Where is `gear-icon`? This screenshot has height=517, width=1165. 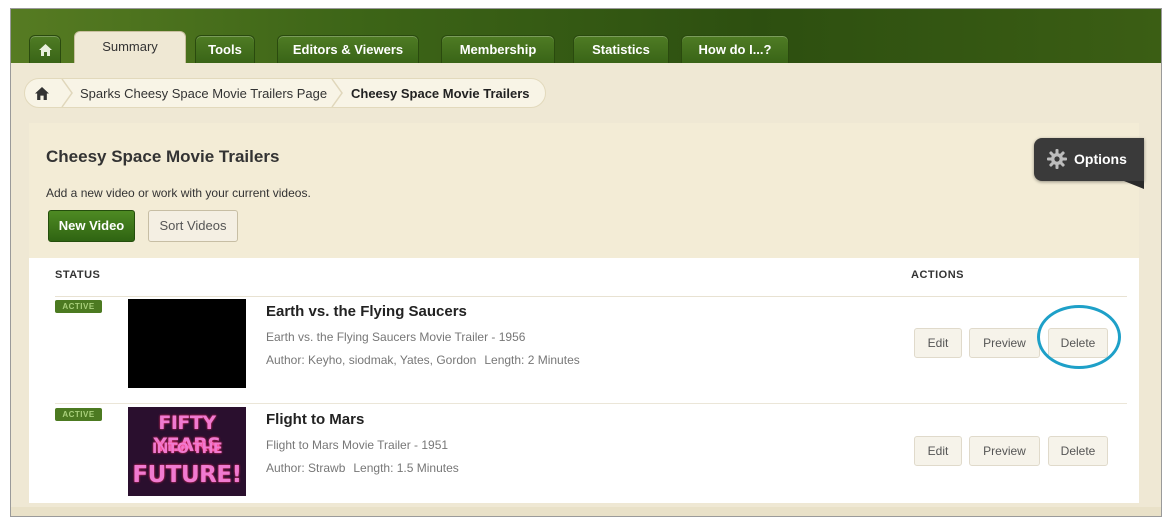
gear-icon is located at coordinates (1057, 159).